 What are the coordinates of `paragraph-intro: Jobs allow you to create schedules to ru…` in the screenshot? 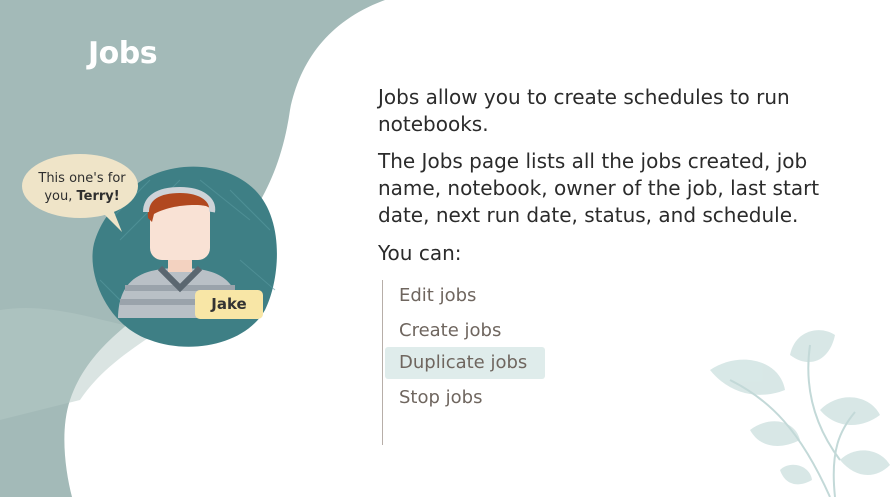 It's located at (584, 110).